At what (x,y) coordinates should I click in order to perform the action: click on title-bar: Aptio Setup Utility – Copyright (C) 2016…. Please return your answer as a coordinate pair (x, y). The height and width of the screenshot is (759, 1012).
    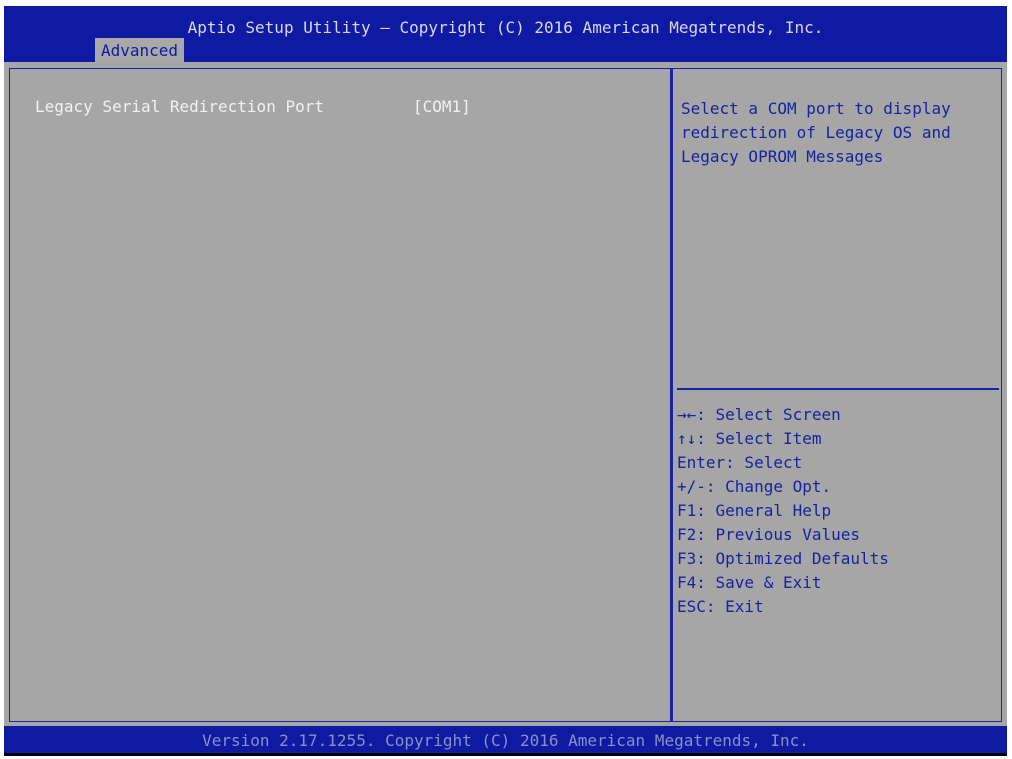
    Looking at the image, I should click on (505, 34).